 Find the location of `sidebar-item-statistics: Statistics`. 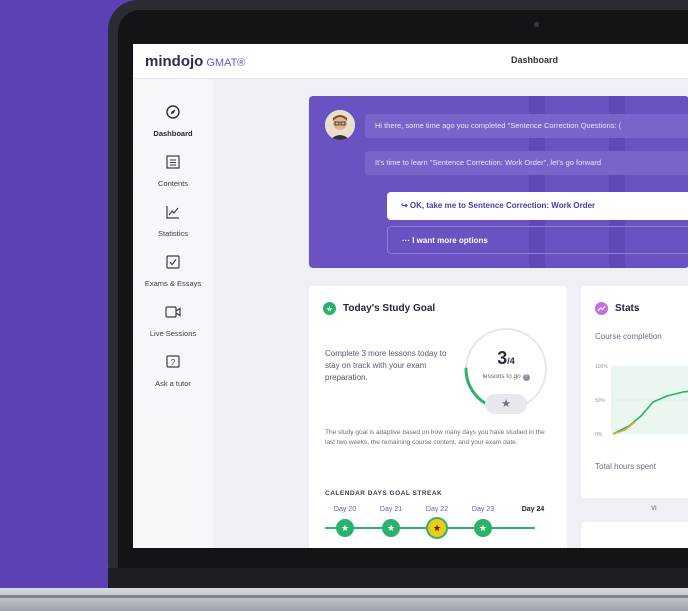

sidebar-item-statistics: Statistics is located at coordinates (173, 223).